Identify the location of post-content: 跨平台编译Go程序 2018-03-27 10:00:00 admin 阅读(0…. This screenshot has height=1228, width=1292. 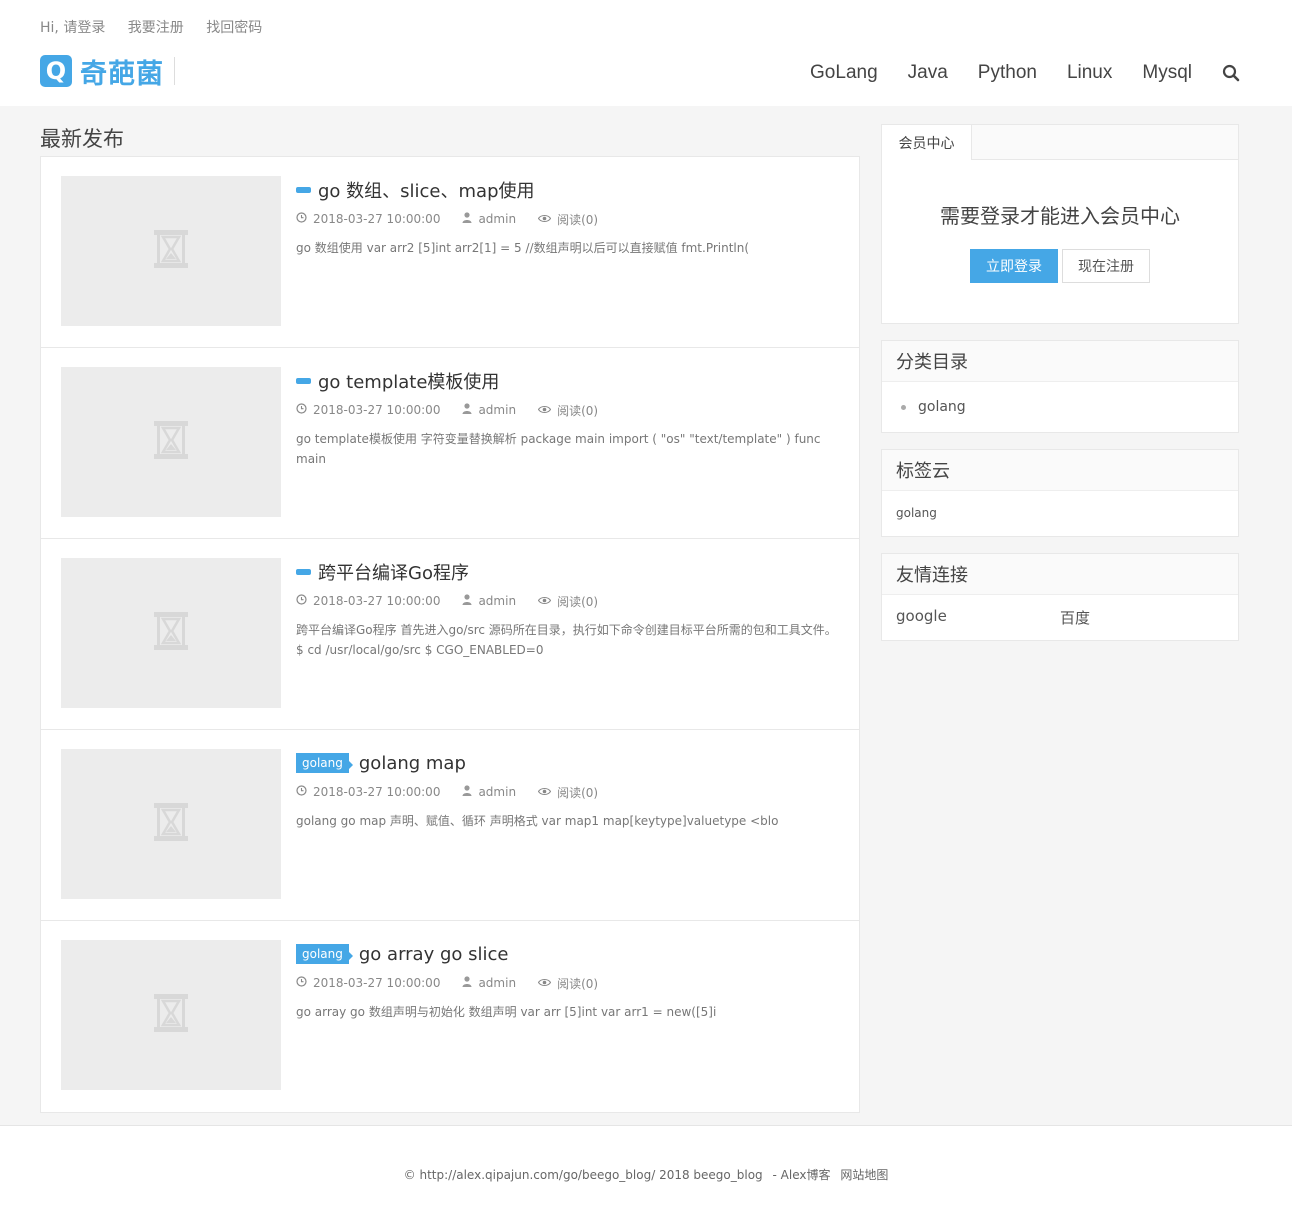
(567, 609).